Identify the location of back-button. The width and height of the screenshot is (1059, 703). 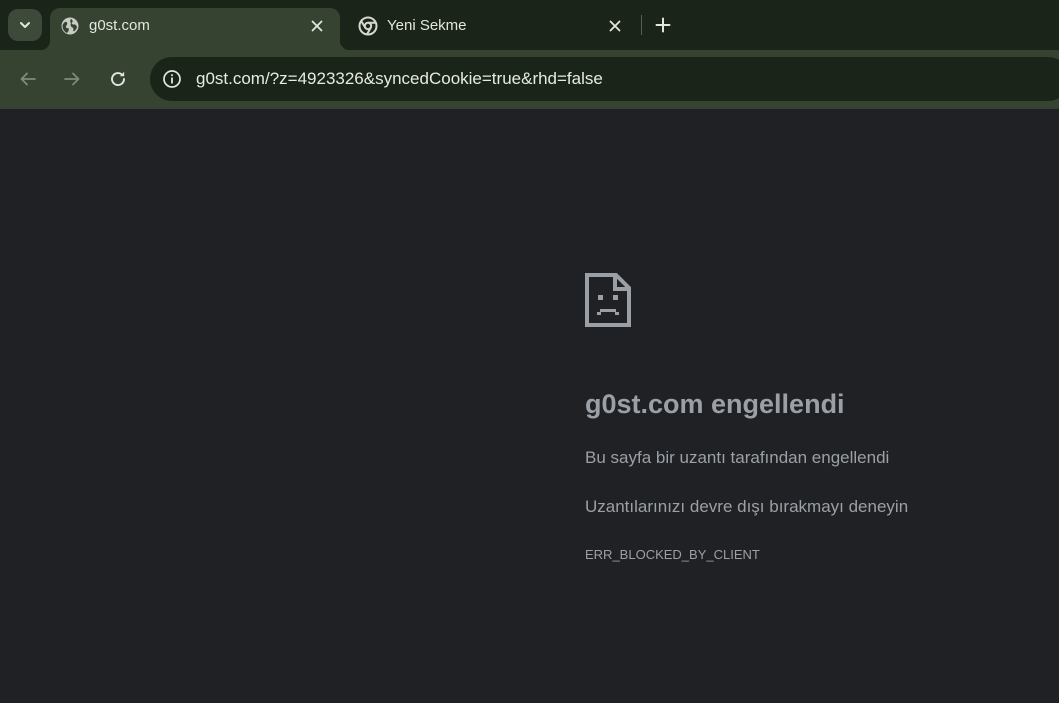
(28, 79).